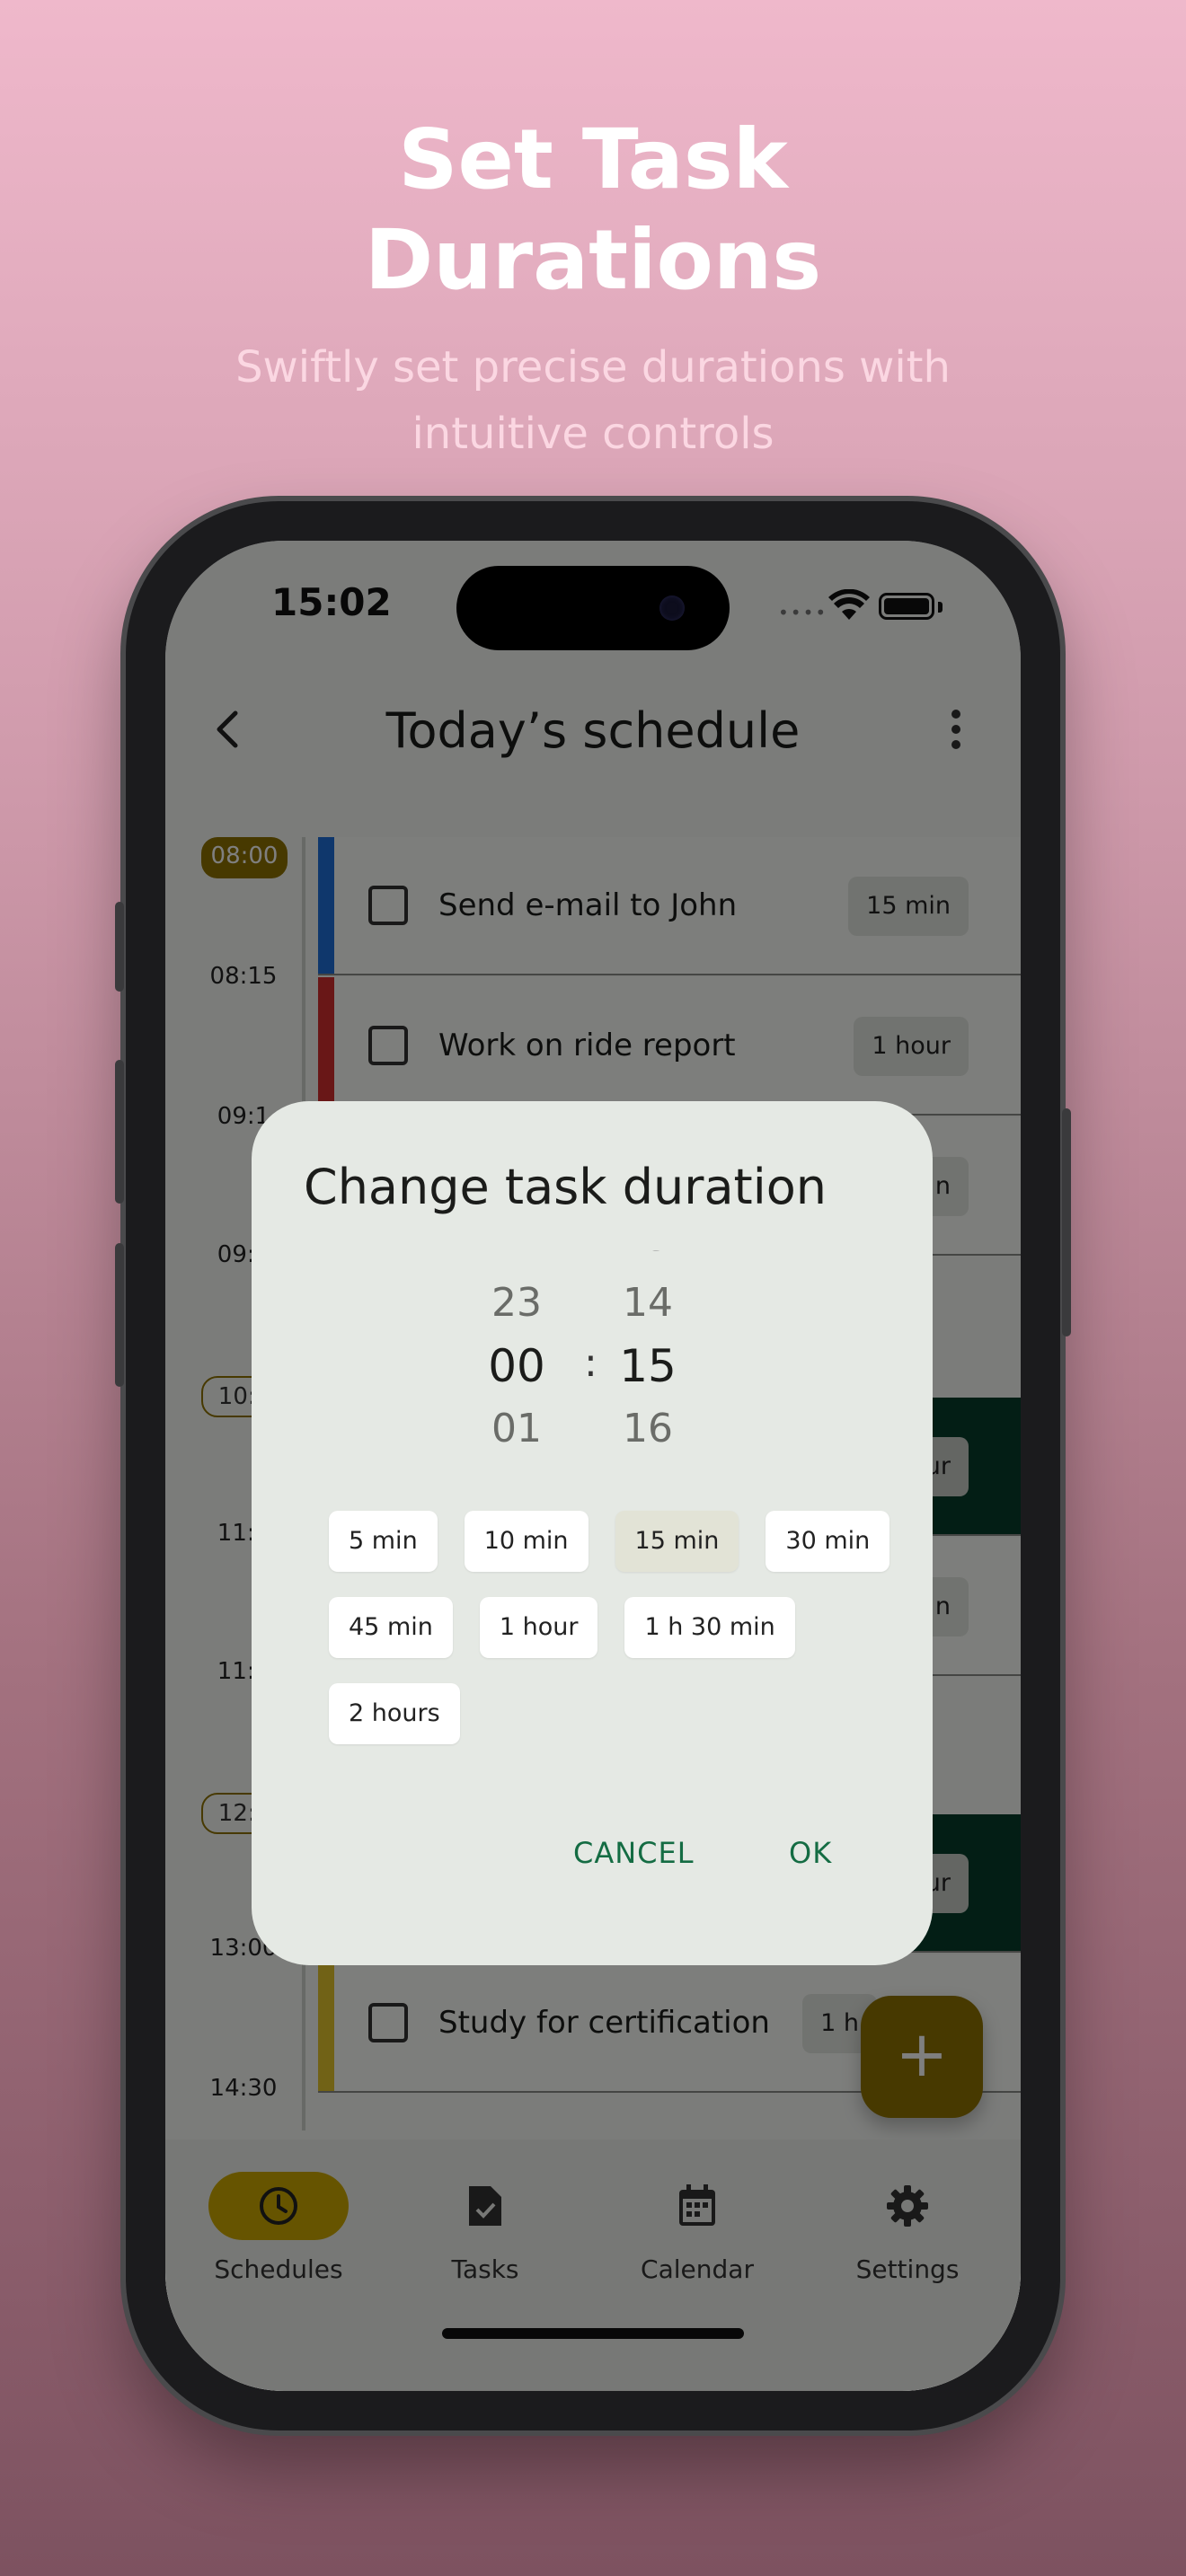  I want to click on hero-subtitle-line-2: intuitive controls, so click(593, 434).